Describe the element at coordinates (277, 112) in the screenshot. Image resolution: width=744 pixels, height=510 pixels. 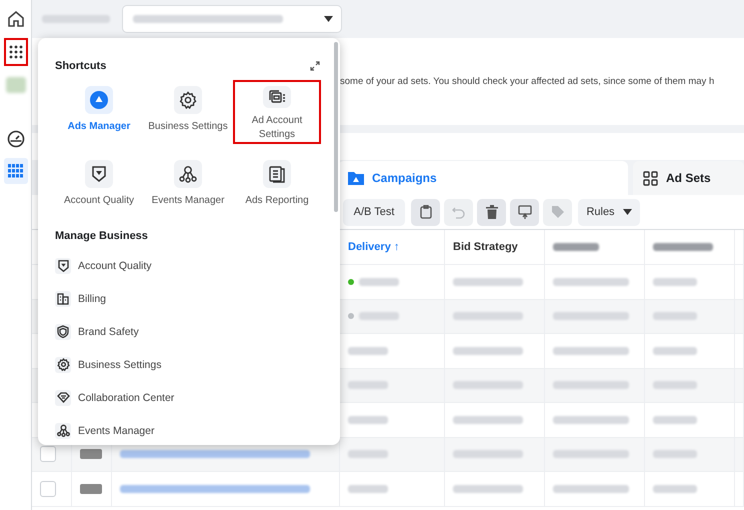
I see `shortcut-tile: Ad Account Settings` at that location.